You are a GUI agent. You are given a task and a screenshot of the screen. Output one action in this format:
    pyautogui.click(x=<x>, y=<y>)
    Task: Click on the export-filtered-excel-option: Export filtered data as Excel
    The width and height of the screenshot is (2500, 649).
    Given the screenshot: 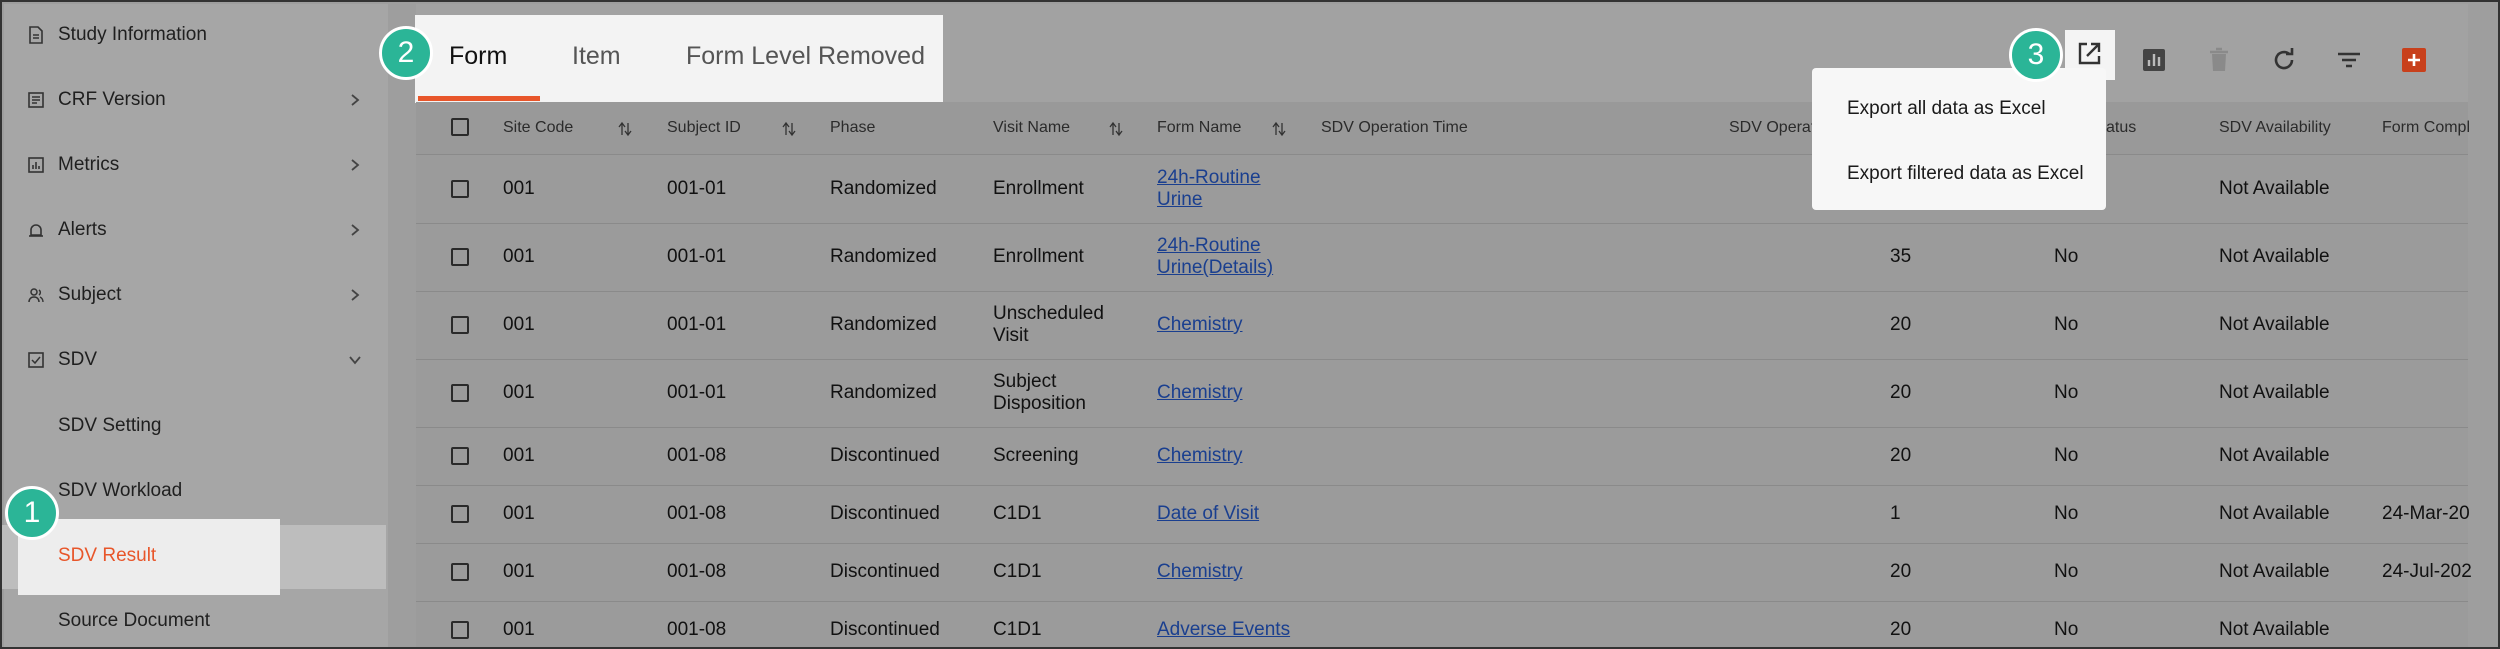 What is the action you would take?
    pyautogui.click(x=1965, y=174)
    